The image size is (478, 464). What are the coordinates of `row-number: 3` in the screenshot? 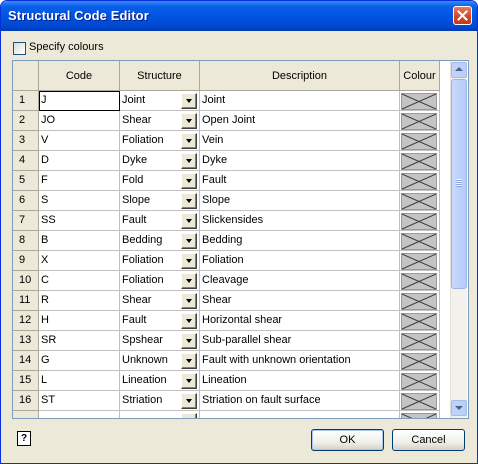 It's located at (26, 141).